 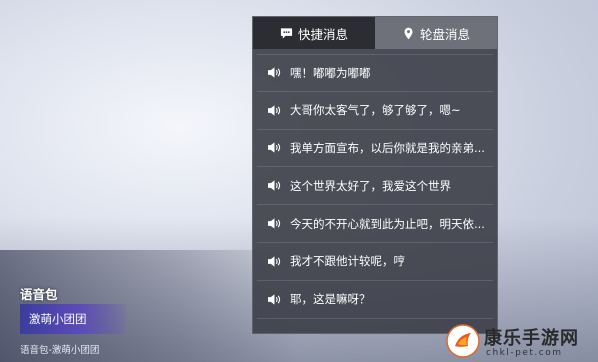 I want to click on message-text: 大哥你太客气了，够了够了，嗯~, so click(x=375, y=110).